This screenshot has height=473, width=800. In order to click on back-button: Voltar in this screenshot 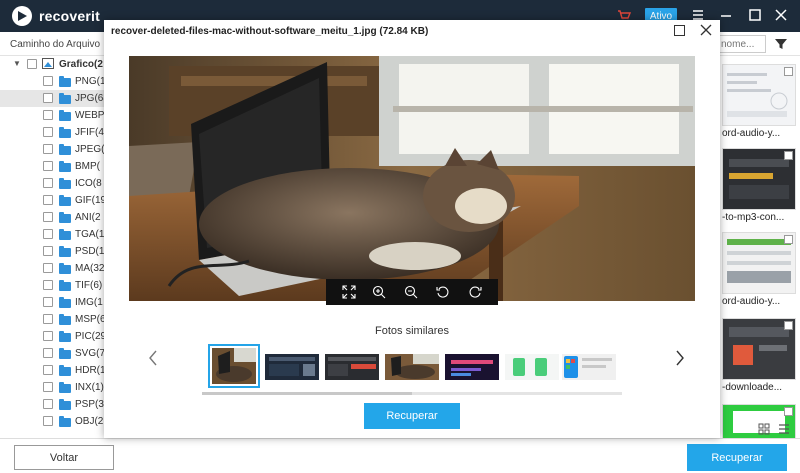, I will do `click(64, 457)`.